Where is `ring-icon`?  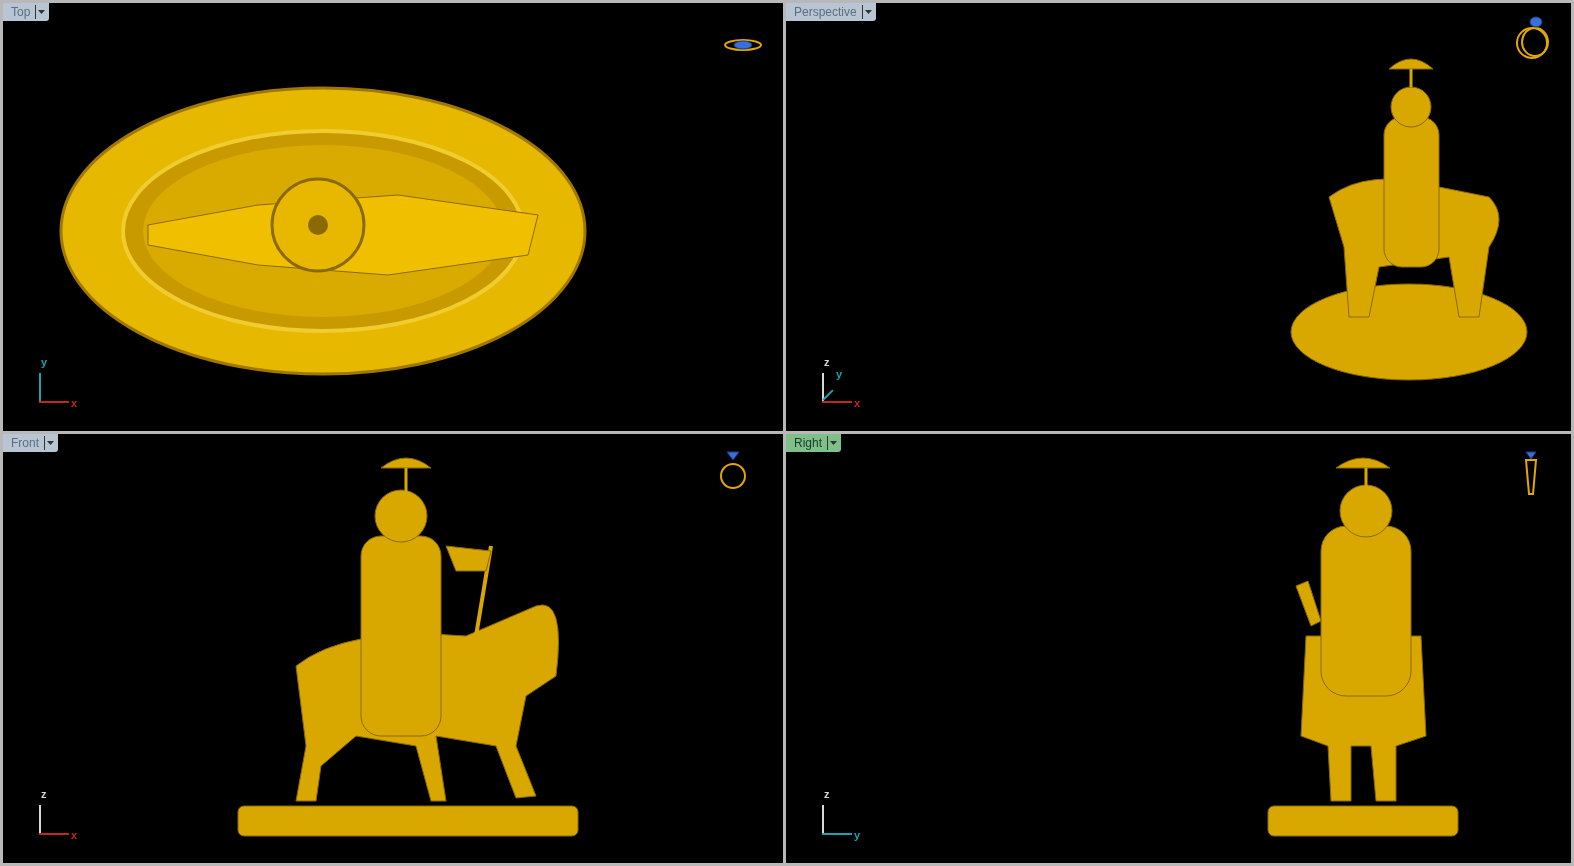 ring-icon is located at coordinates (1533, 38).